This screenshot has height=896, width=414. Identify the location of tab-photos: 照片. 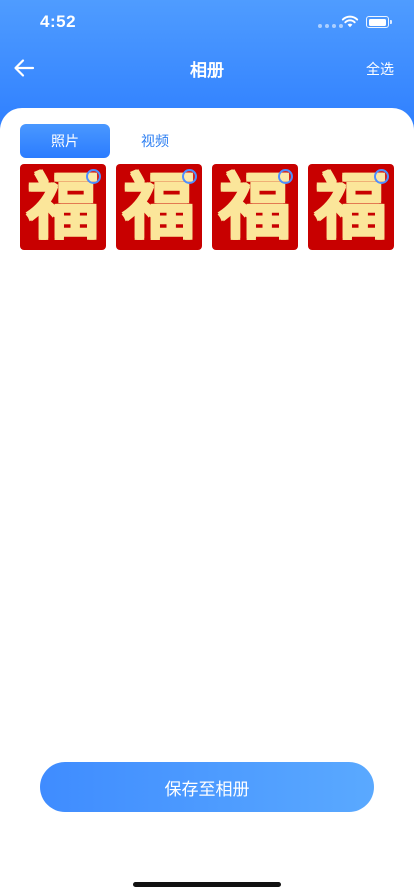
(65, 141).